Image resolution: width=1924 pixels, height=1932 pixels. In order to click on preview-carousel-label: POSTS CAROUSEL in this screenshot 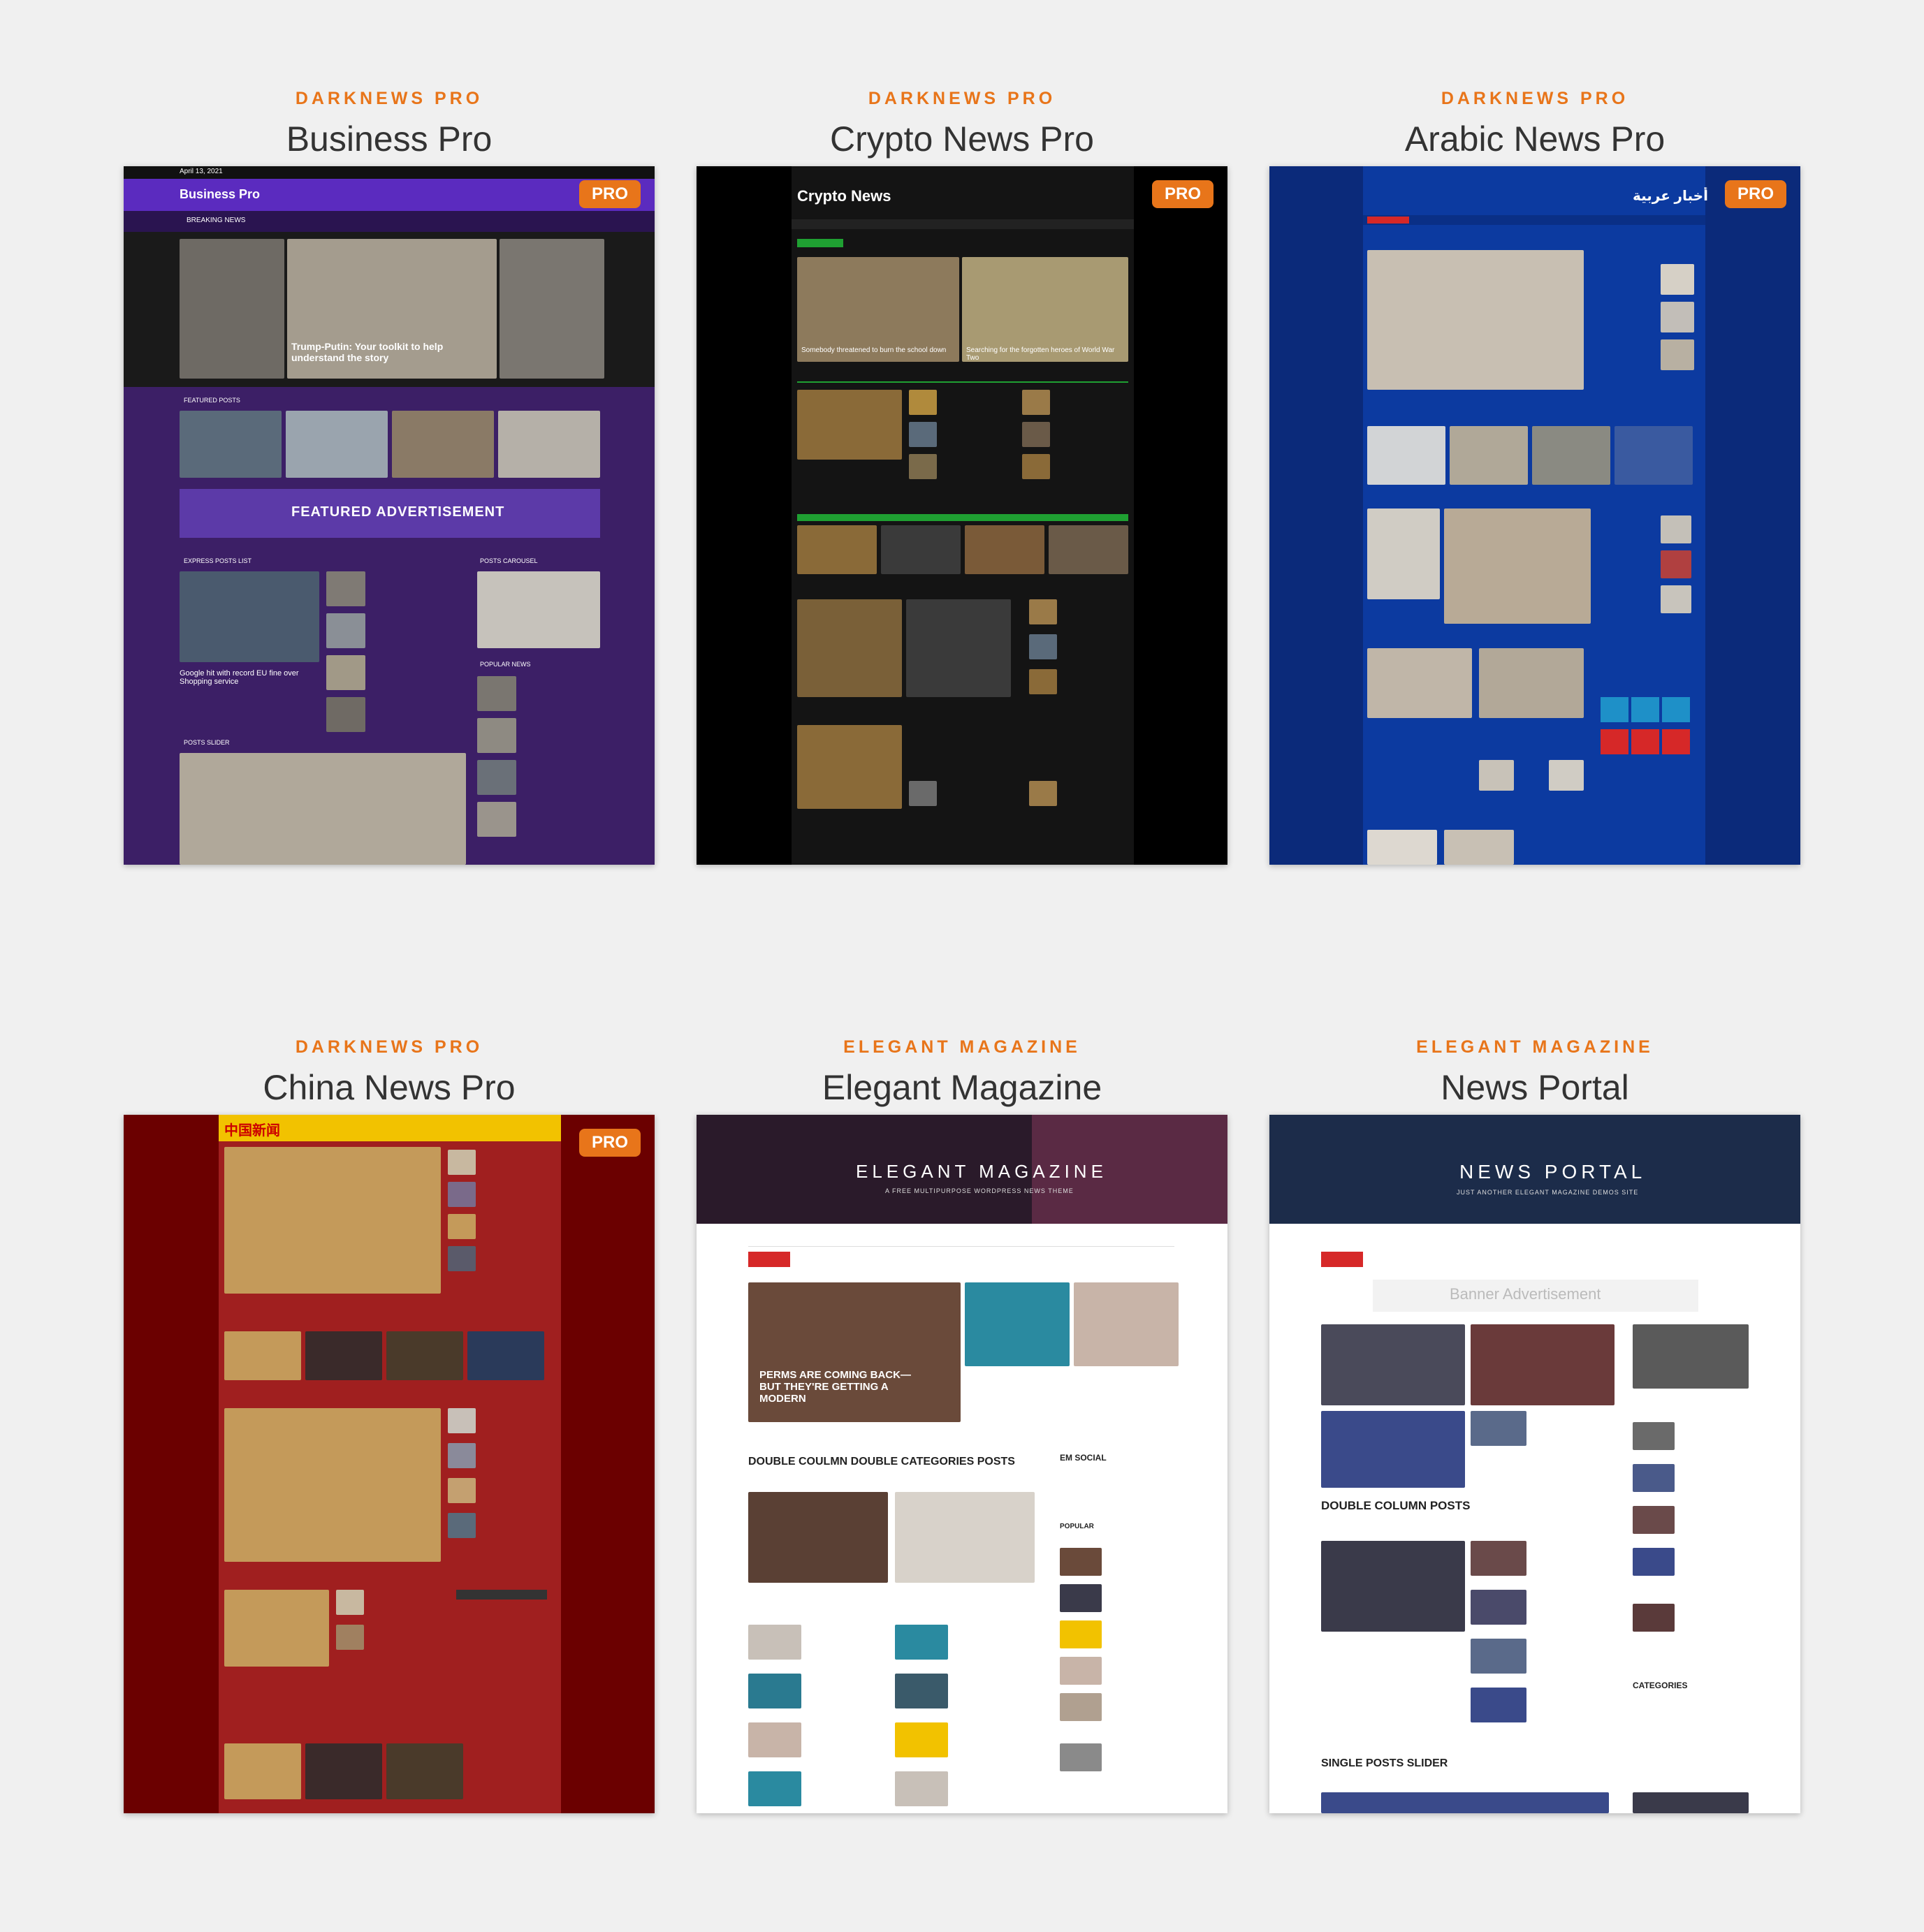, I will do `click(509, 560)`.